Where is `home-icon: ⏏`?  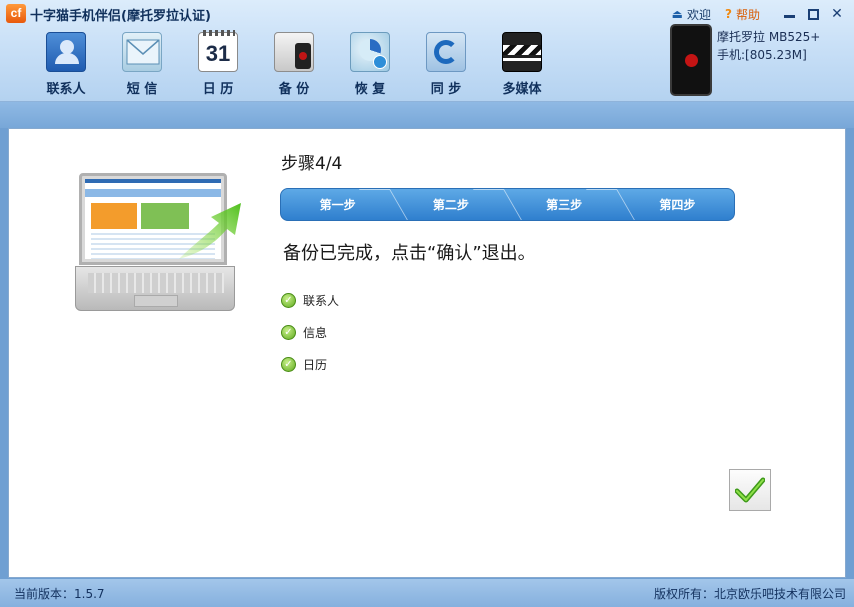
home-icon: ⏏ is located at coordinates (677, 14).